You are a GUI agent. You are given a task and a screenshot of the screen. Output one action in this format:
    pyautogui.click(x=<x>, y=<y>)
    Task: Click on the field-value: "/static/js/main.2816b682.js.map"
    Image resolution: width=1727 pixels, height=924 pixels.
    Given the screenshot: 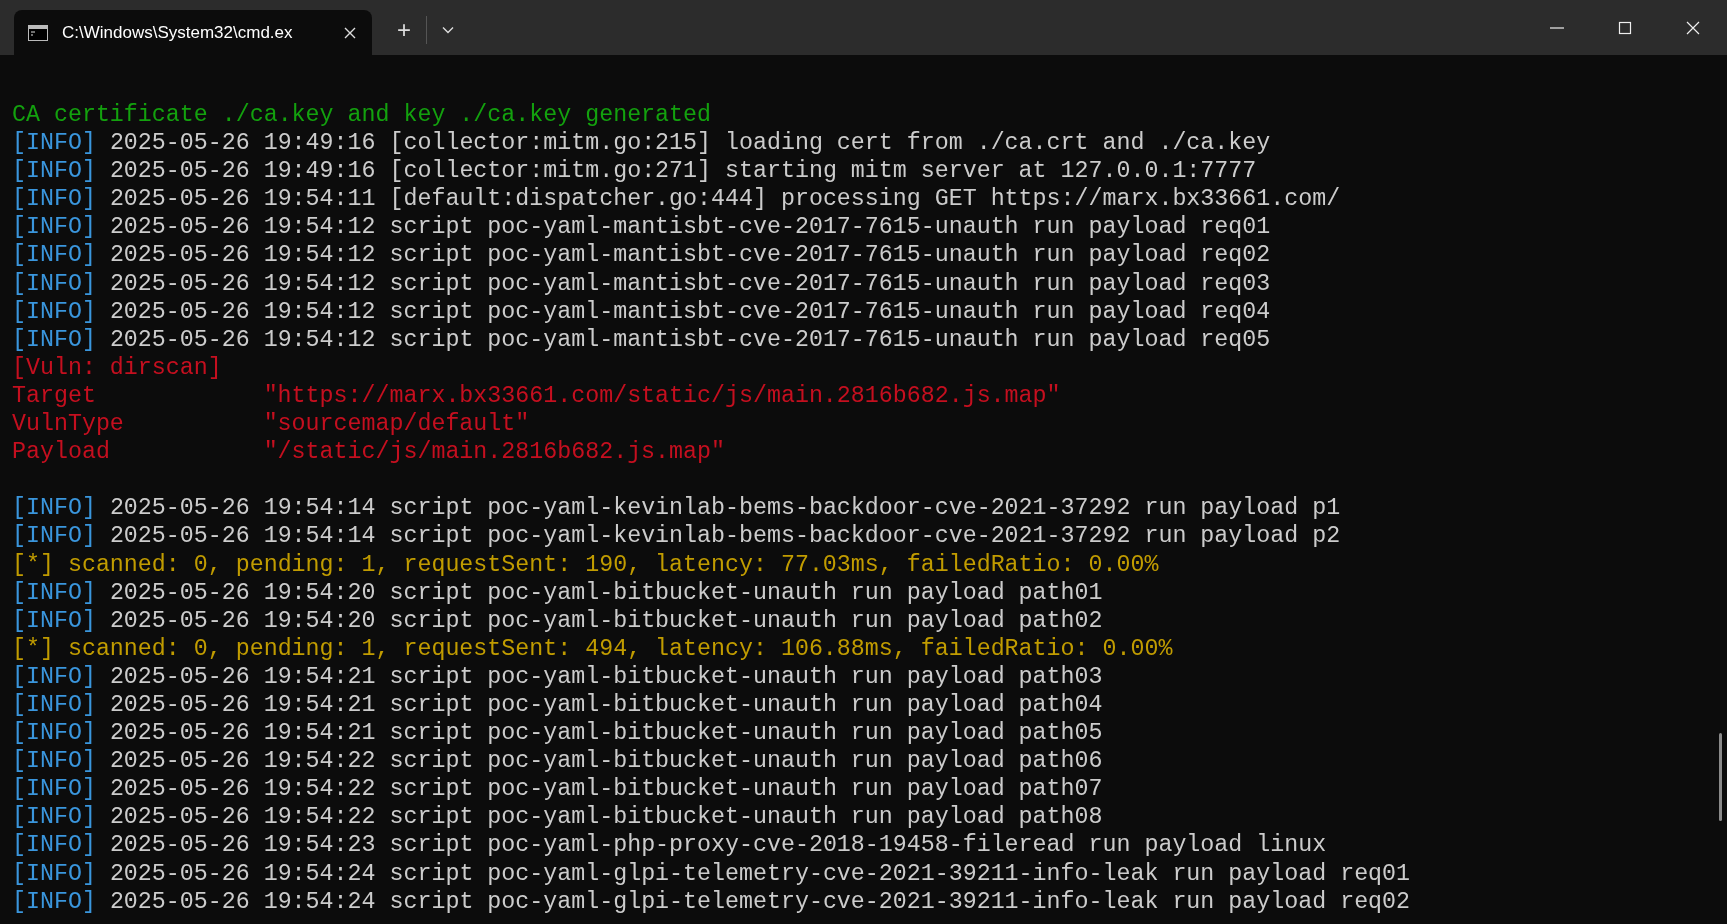 What is the action you would take?
    pyautogui.click(x=494, y=452)
    